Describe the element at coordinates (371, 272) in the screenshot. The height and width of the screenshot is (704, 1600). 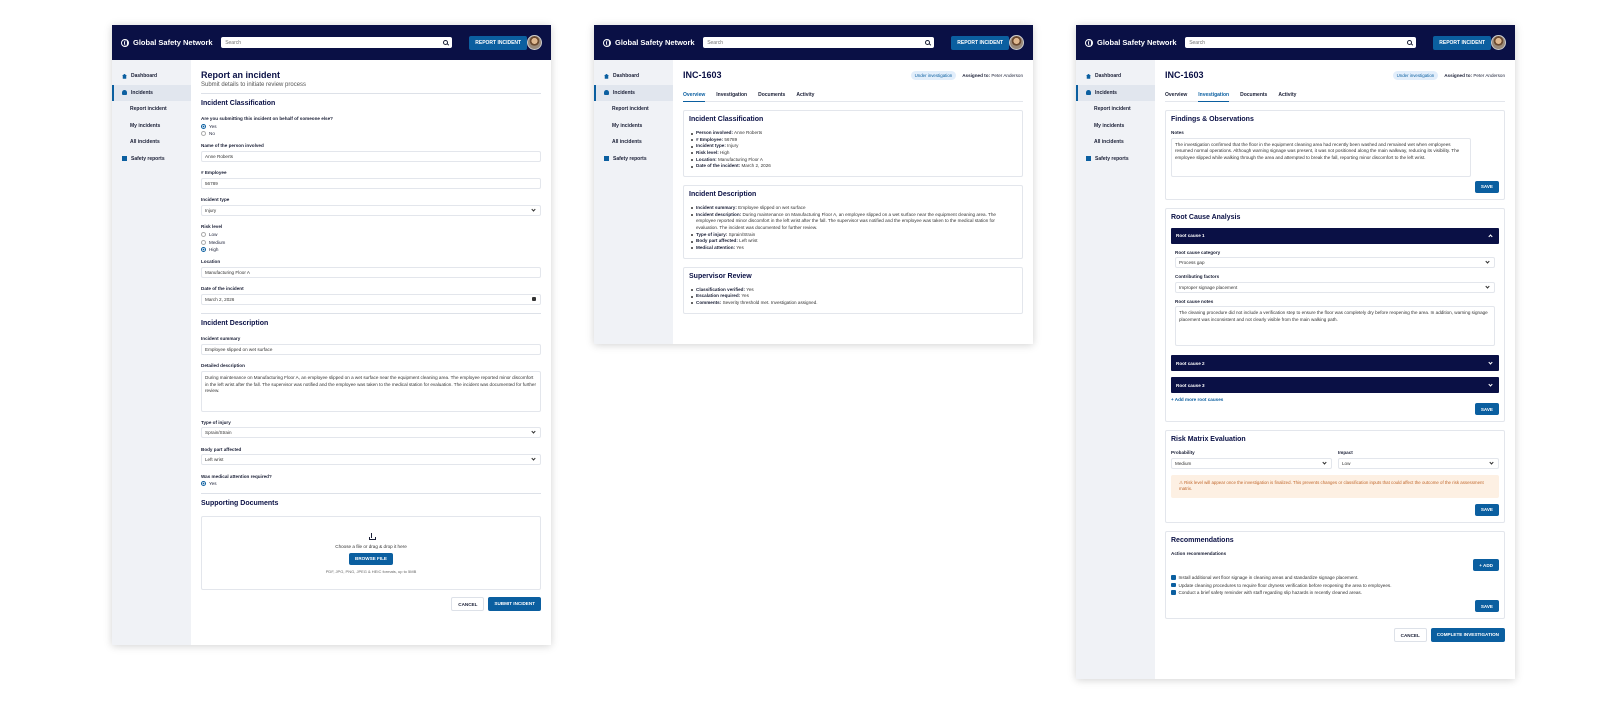
I see `location-field: Manufacturing Floor A` at that location.